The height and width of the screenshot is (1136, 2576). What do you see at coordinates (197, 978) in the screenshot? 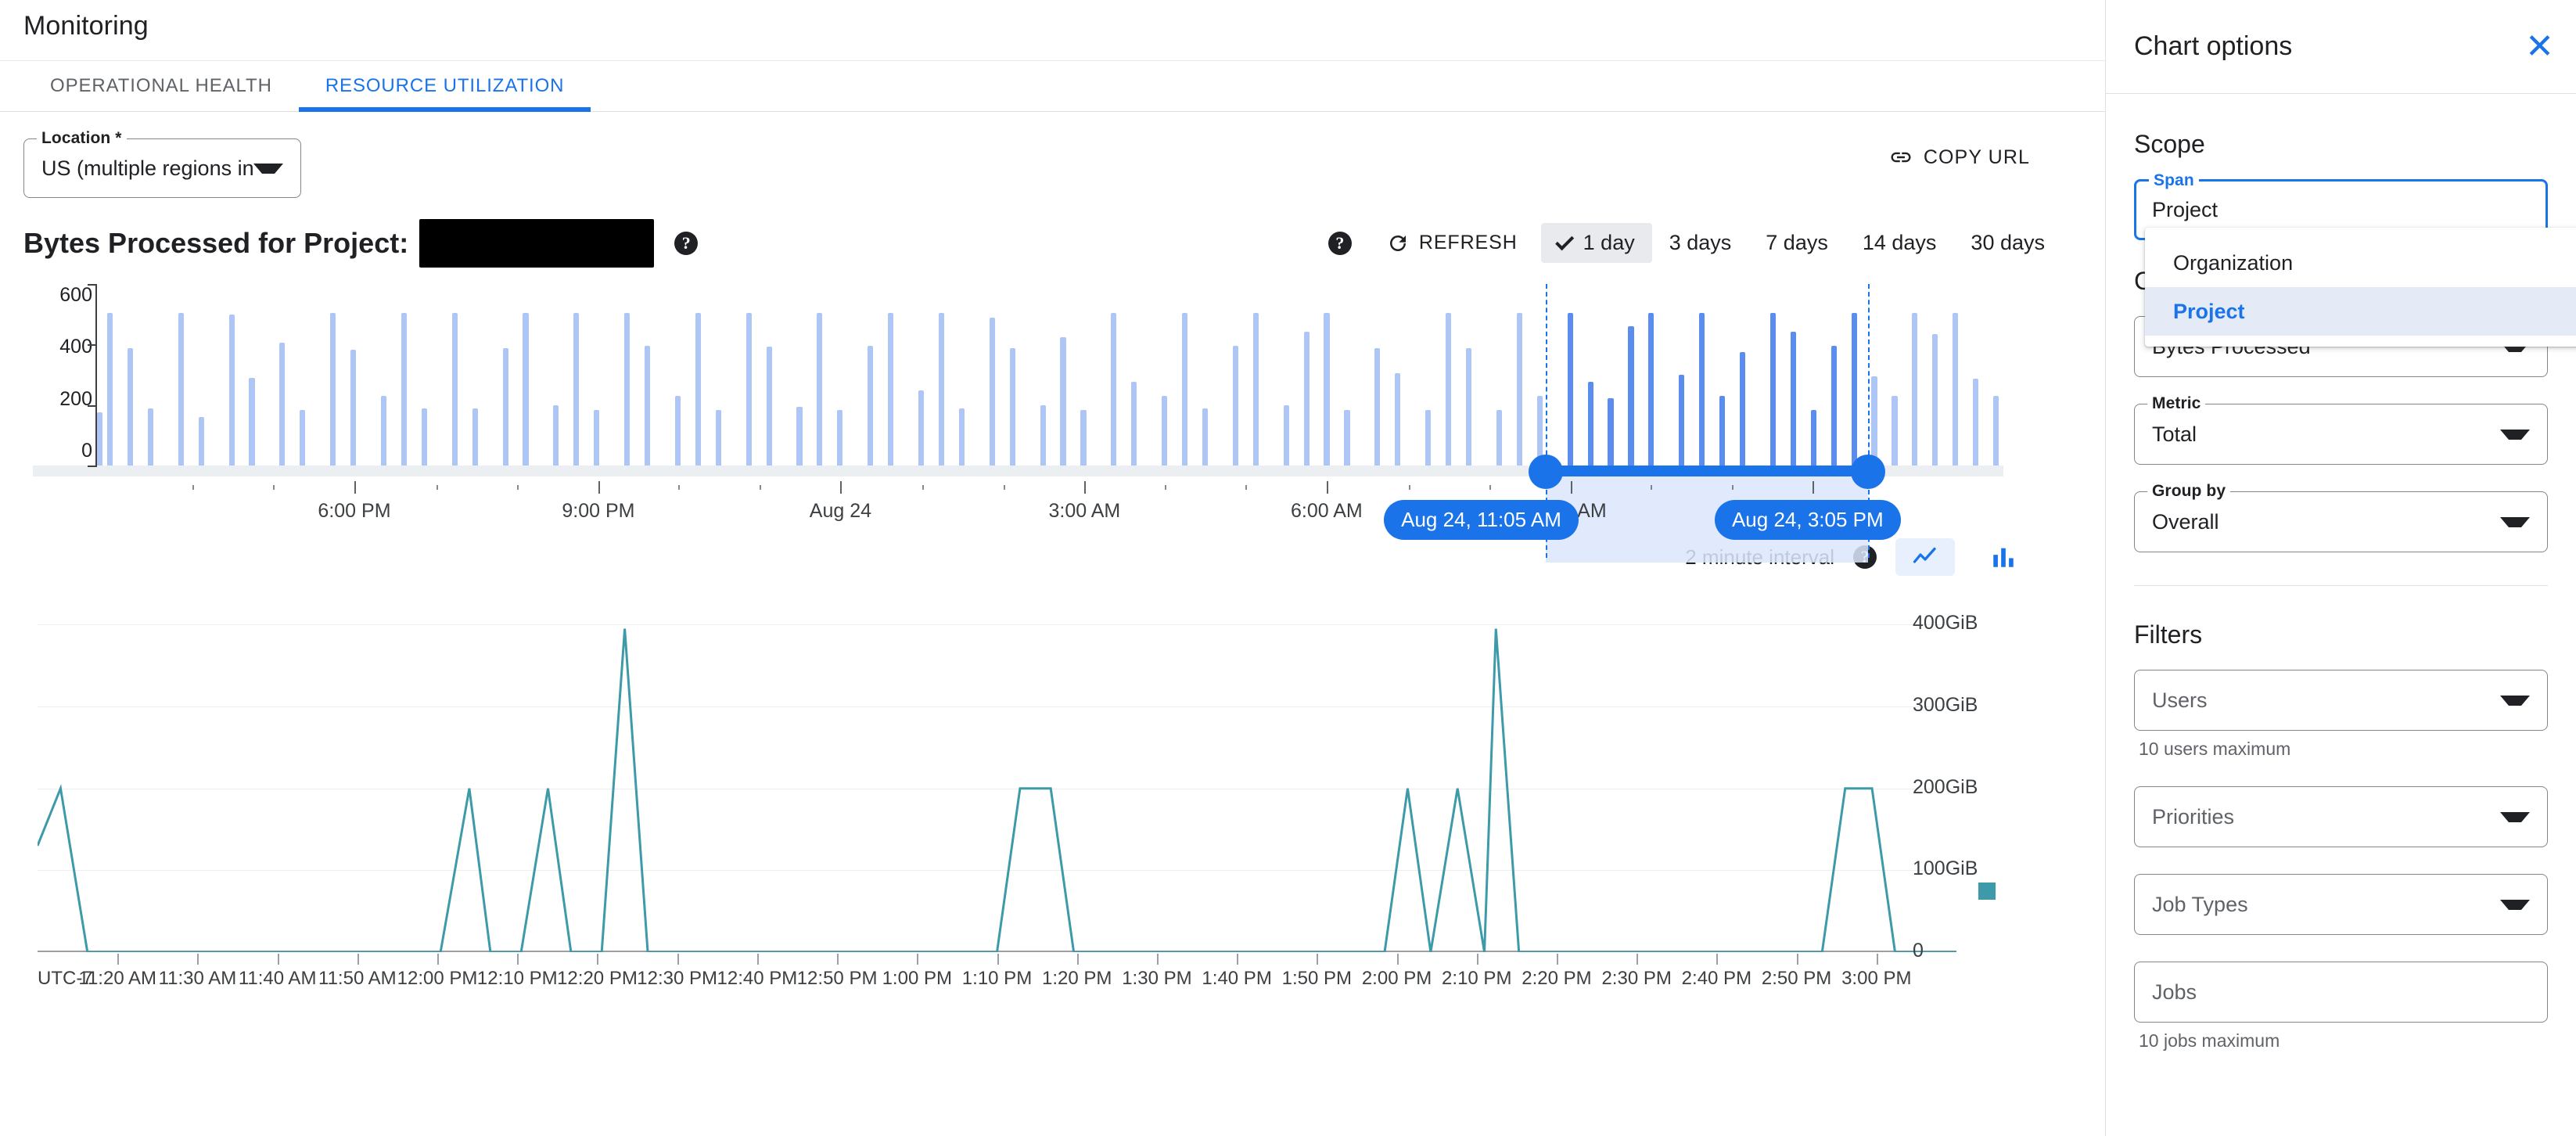
I see `detail-x-label: 11:30 AM` at bounding box center [197, 978].